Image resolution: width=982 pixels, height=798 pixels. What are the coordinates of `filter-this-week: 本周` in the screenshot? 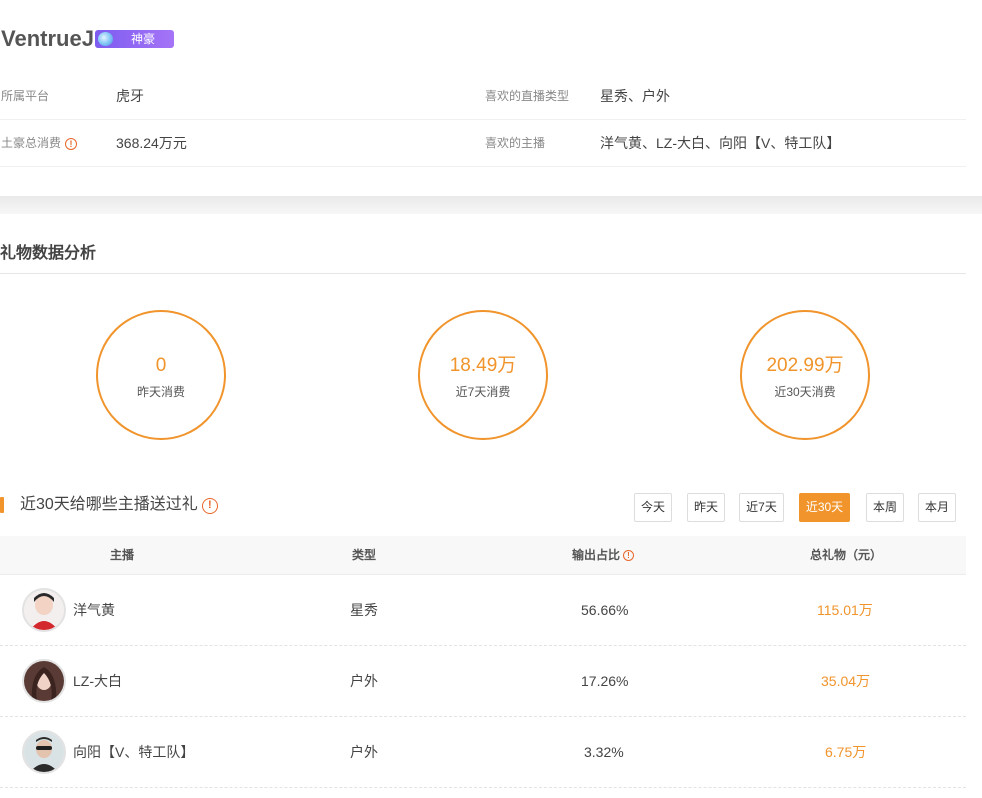 It's located at (885, 507).